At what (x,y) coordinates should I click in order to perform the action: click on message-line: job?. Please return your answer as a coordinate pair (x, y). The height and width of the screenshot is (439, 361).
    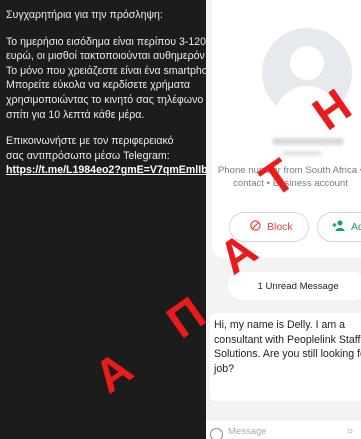
    Looking at the image, I should click on (224, 368).